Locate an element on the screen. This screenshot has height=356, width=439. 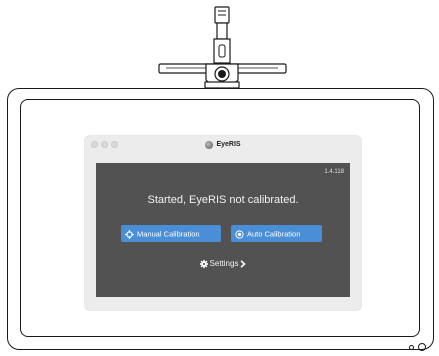
window-title-text: EyeRIS is located at coordinates (228, 144).